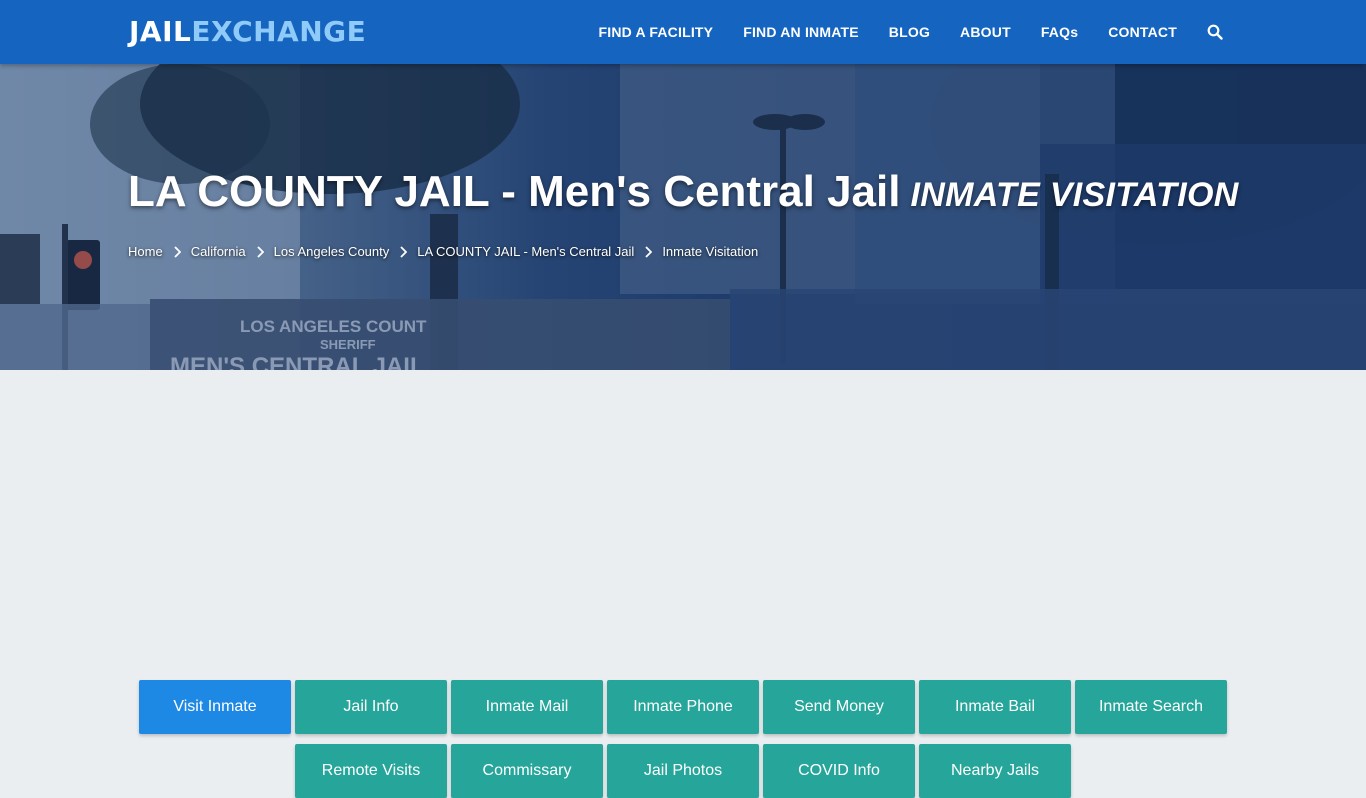 The height and width of the screenshot is (798, 1366). Describe the element at coordinates (683, 707) in the screenshot. I see `inmate-phone-button: Inmate Phone` at that location.